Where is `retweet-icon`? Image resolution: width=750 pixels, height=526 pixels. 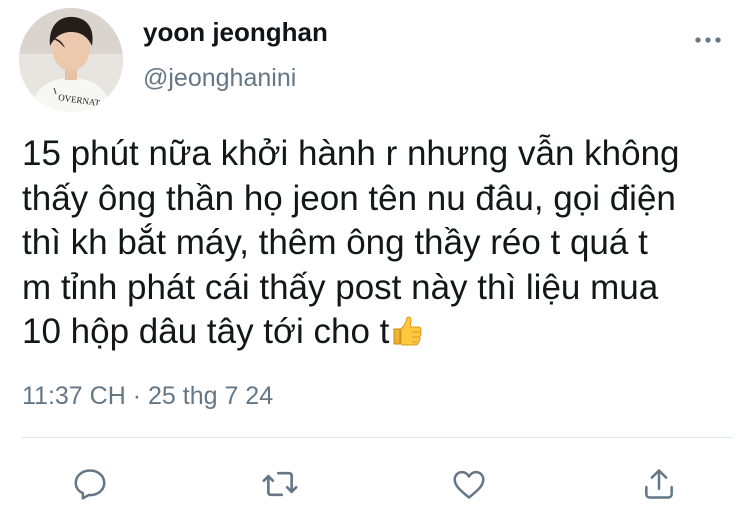 retweet-icon is located at coordinates (280, 484).